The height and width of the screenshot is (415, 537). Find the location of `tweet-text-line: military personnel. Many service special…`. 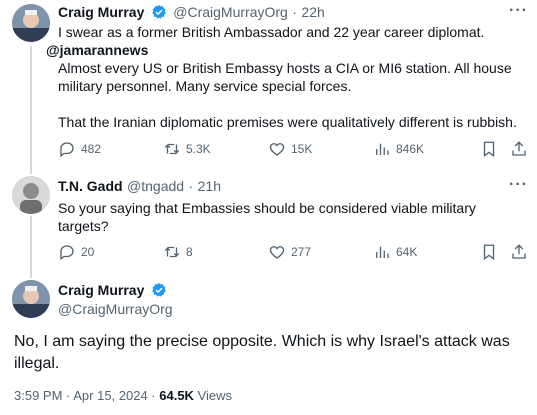

tweet-text-line: military personnel. Many service special… is located at coordinates (205, 86).